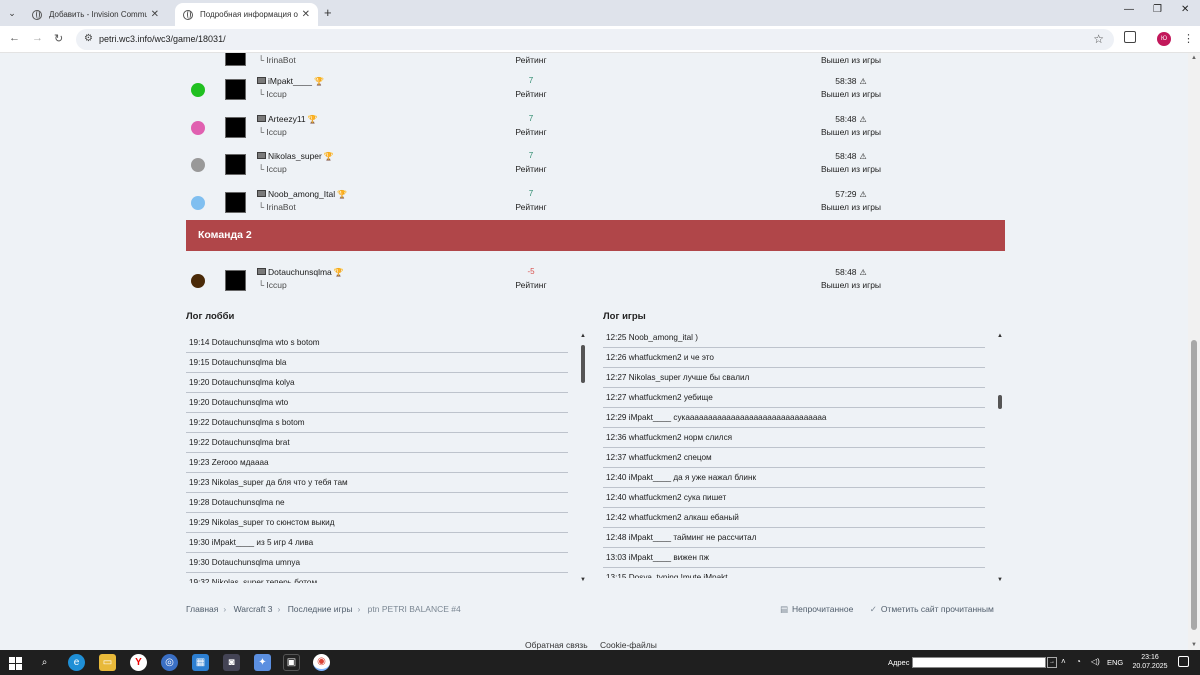  I want to click on flag-icon, so click(261, 80).